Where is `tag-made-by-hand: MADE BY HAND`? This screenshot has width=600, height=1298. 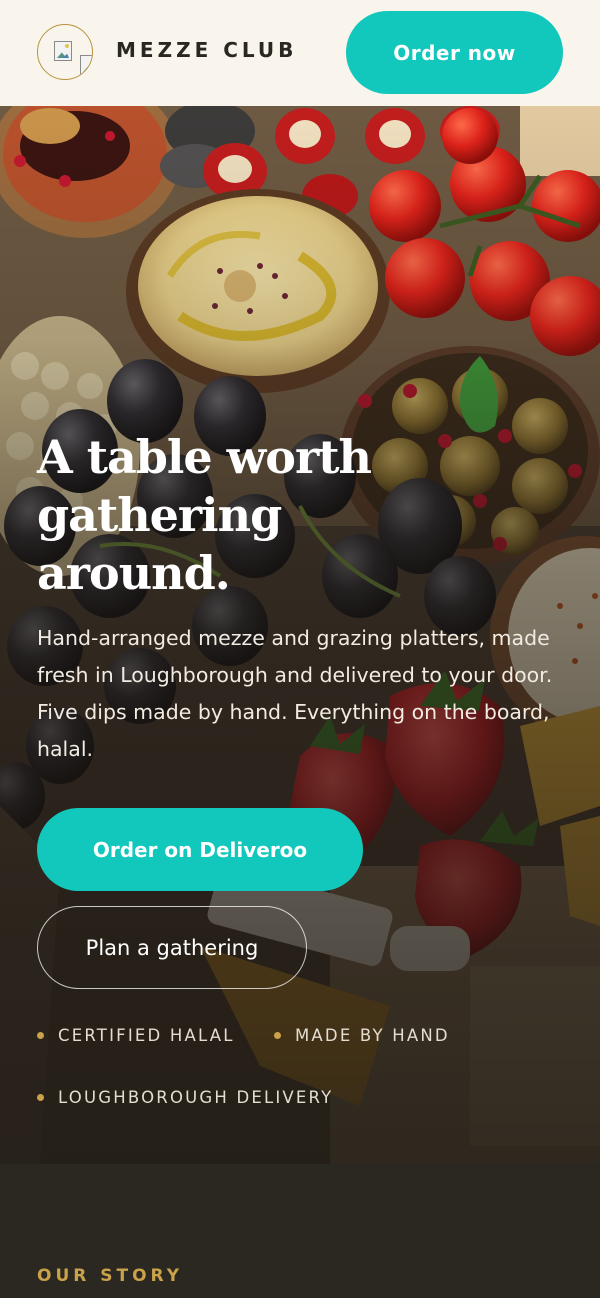 tag-made-by-hand: MADE BY HAND is located at coordinates (362, 1035).